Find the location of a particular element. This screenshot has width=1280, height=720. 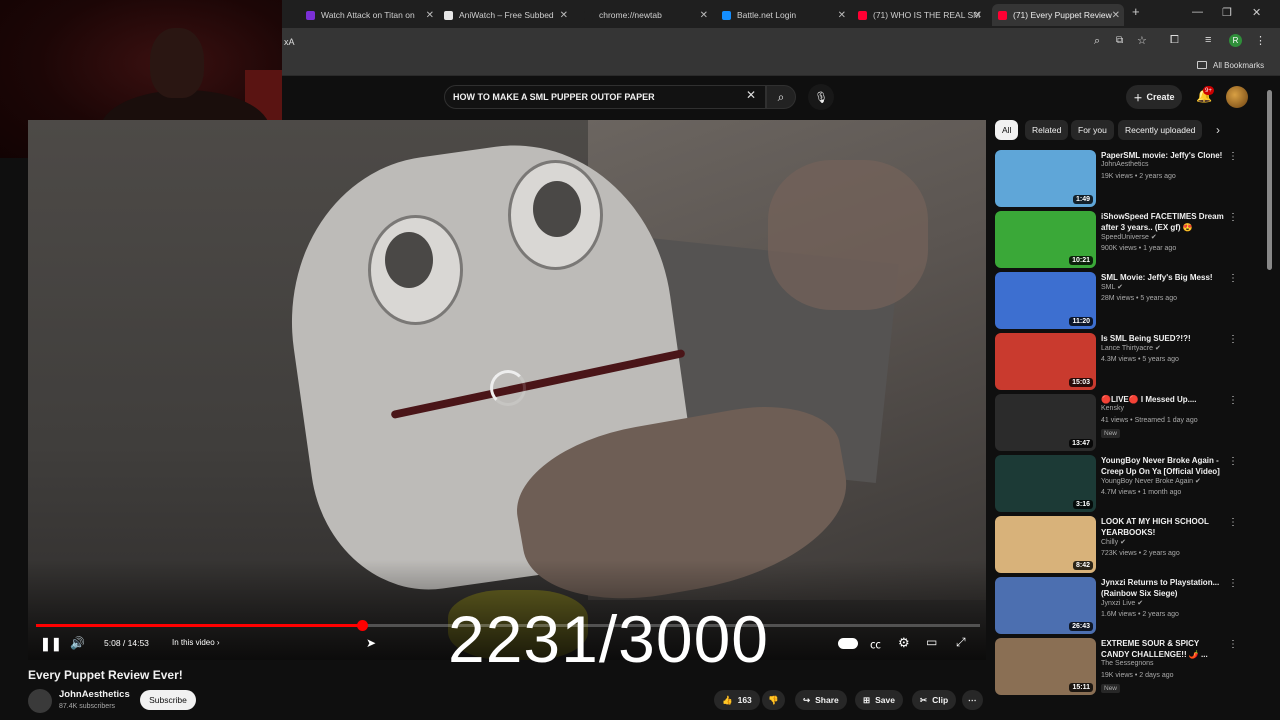

clear-search-icon: ✕ is located at coordinates (751, 95).